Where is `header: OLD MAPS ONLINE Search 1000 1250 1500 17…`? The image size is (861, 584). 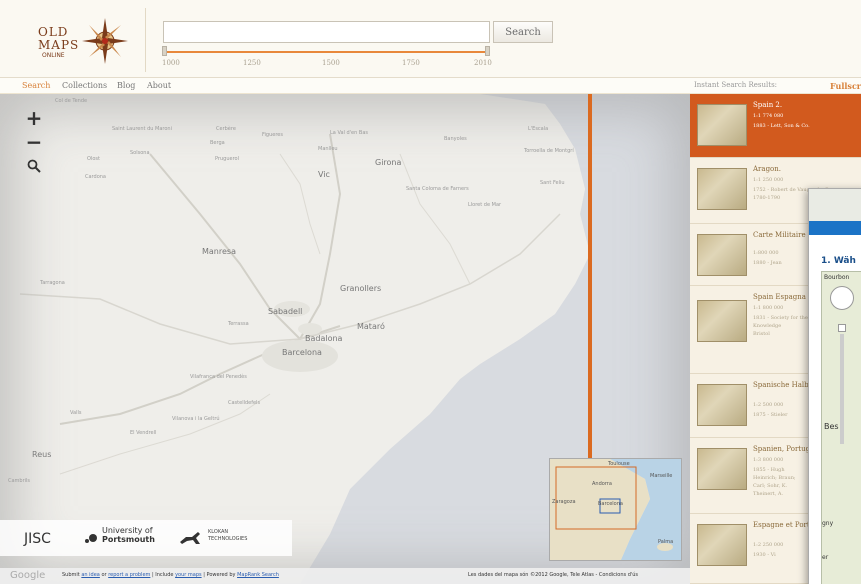
header: OLD MAPS ONLINE Search 1000 1250 1500 17… is located at coordinates (430, 39).